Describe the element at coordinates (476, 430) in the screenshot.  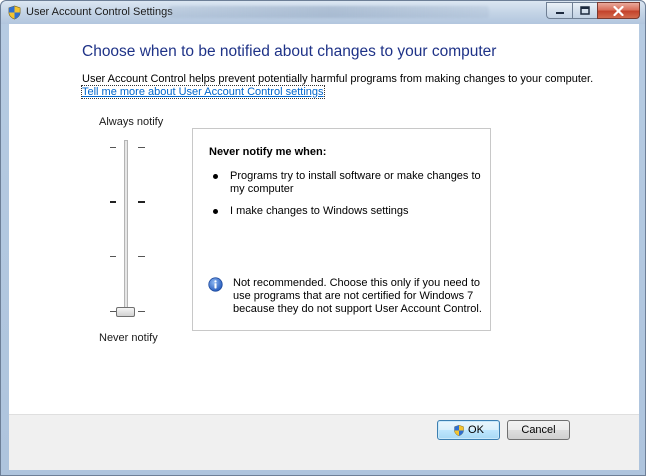
I see `ok-button-label: OK` at that location.